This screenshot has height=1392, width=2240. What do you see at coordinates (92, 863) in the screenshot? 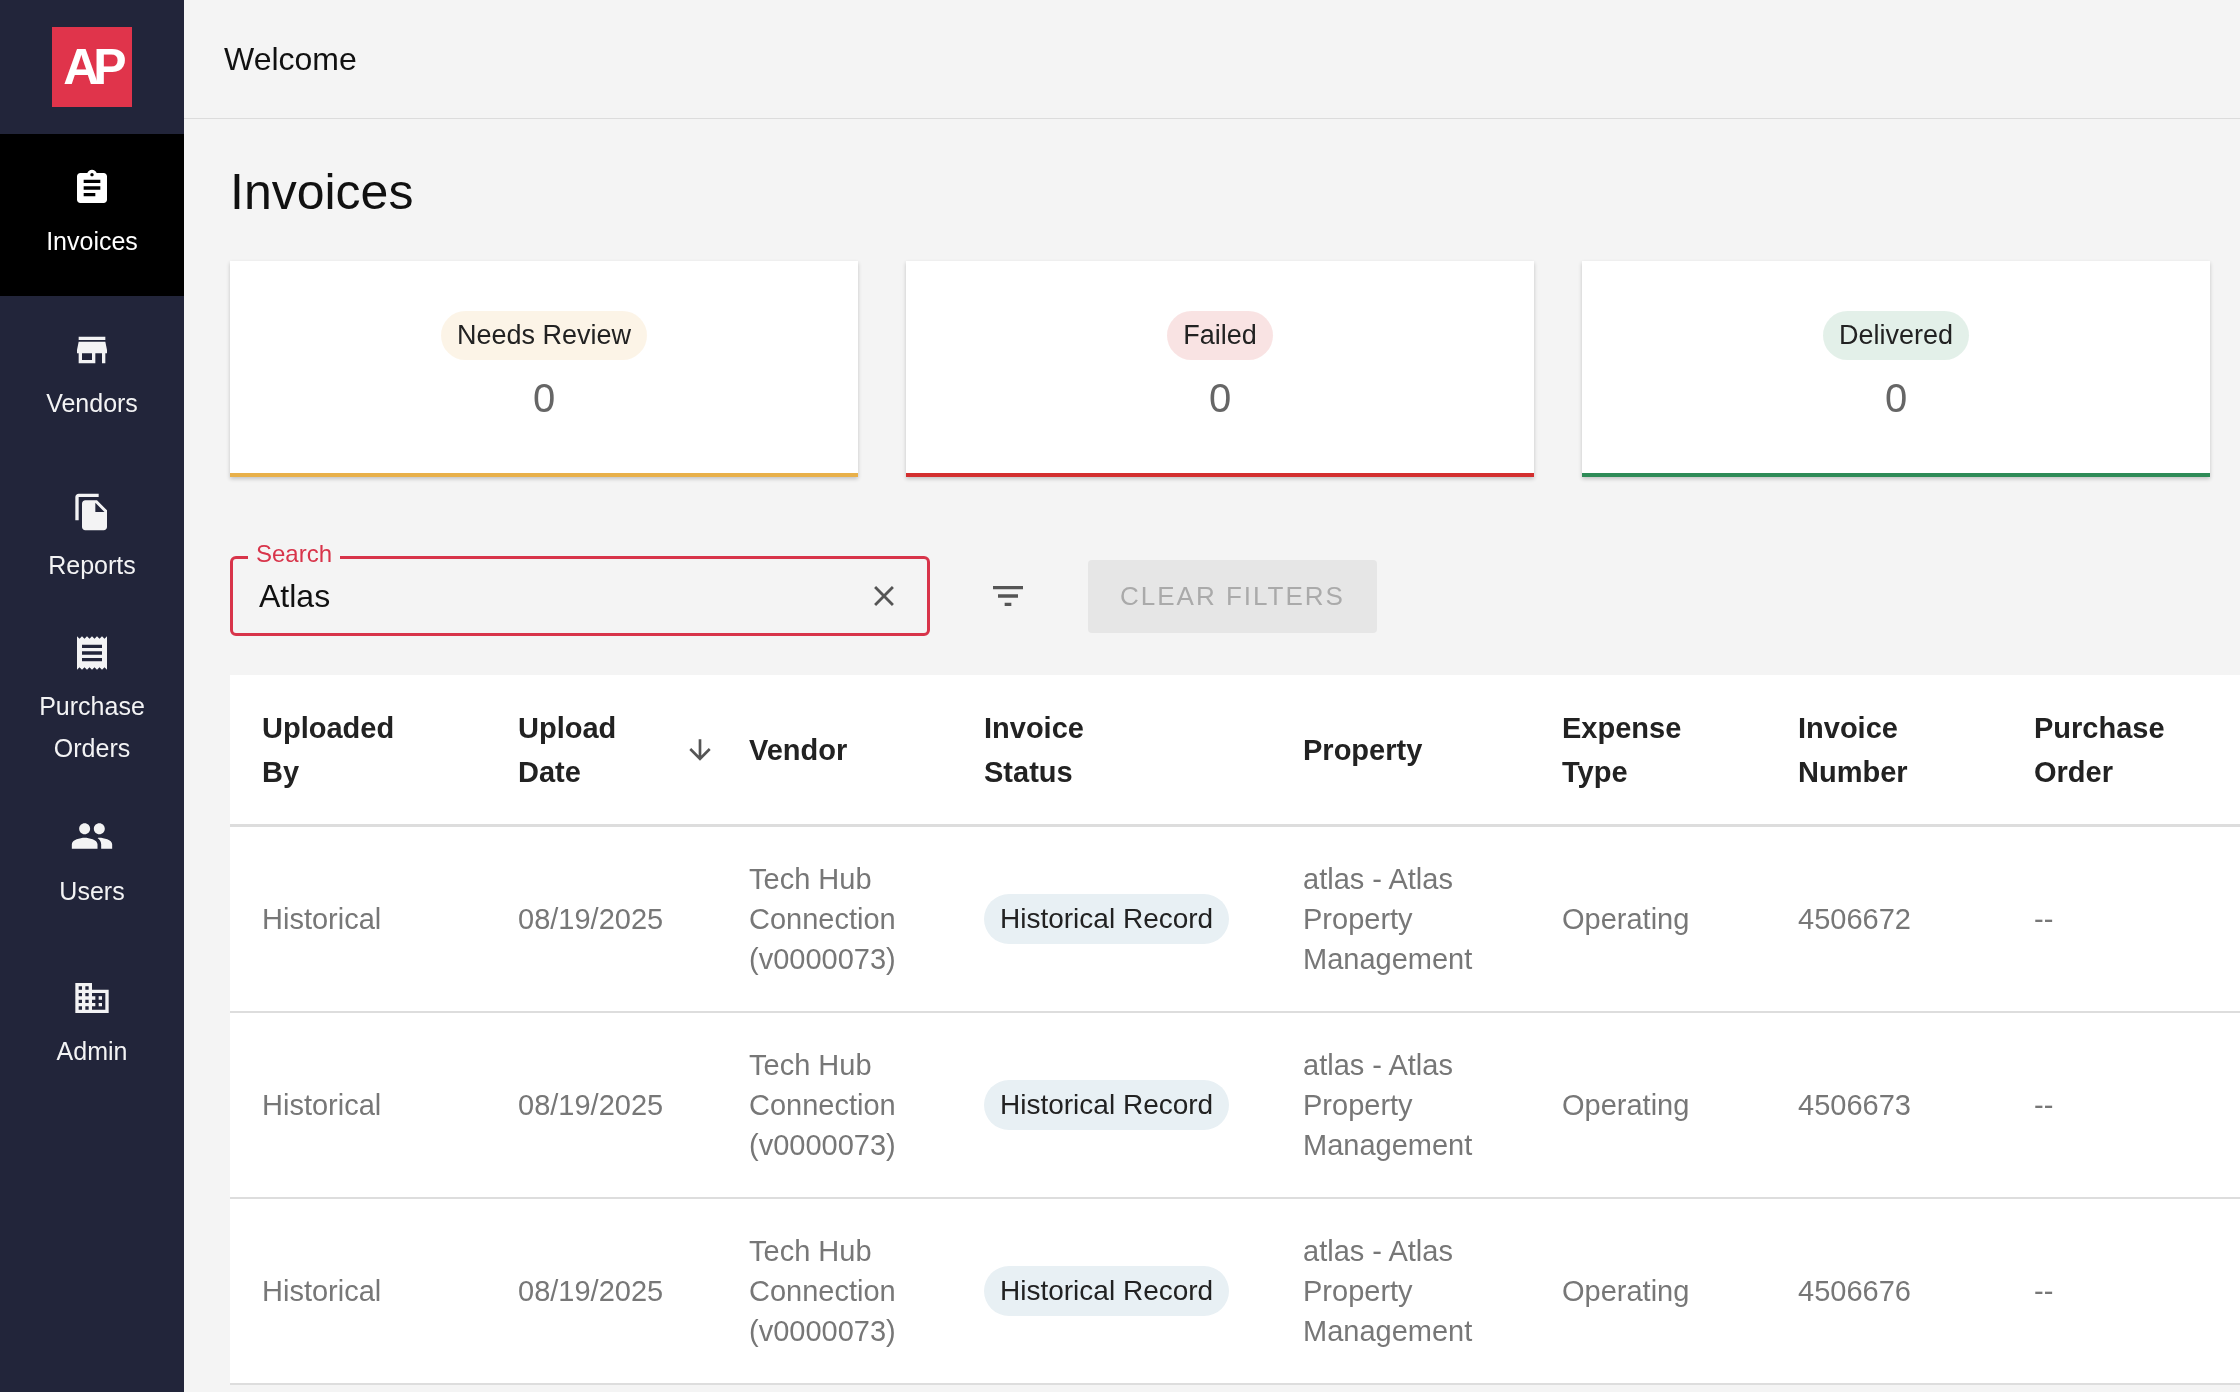
I see `sidebar-item: Users` at bounding box center [92, 863].